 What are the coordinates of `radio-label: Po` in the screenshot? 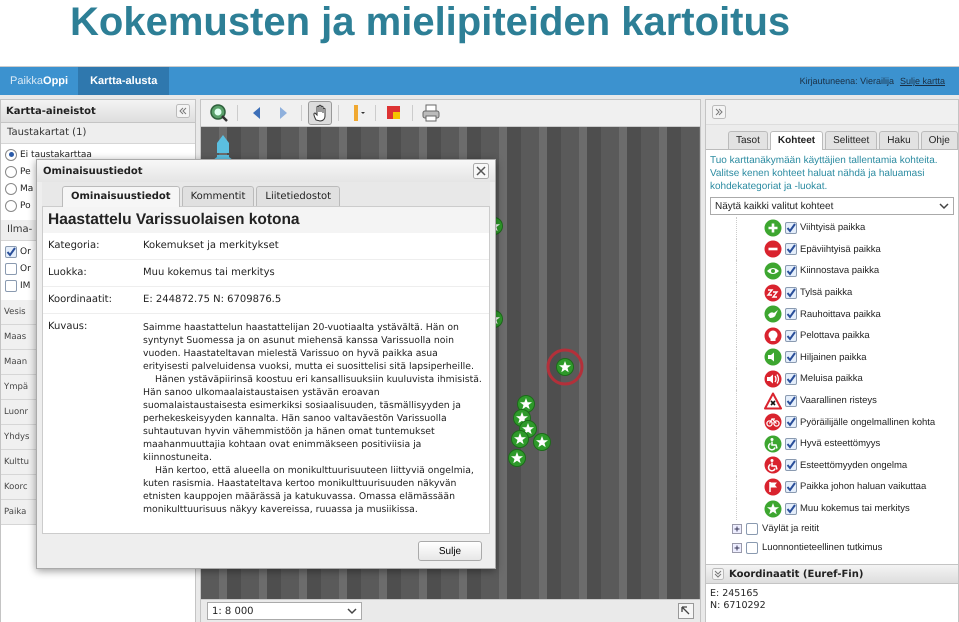 It's located at (25, 205).